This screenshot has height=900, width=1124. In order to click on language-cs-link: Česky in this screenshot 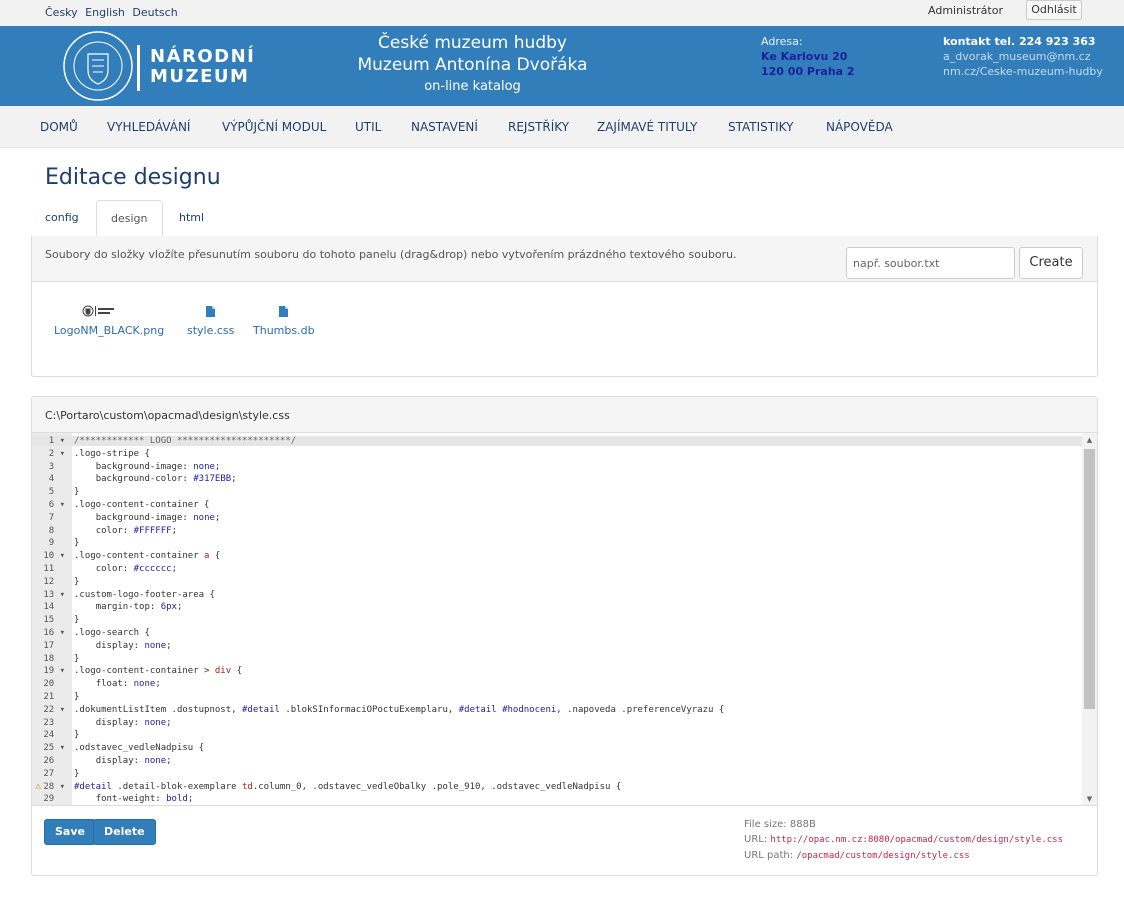, I will do `click(61, 12)`.